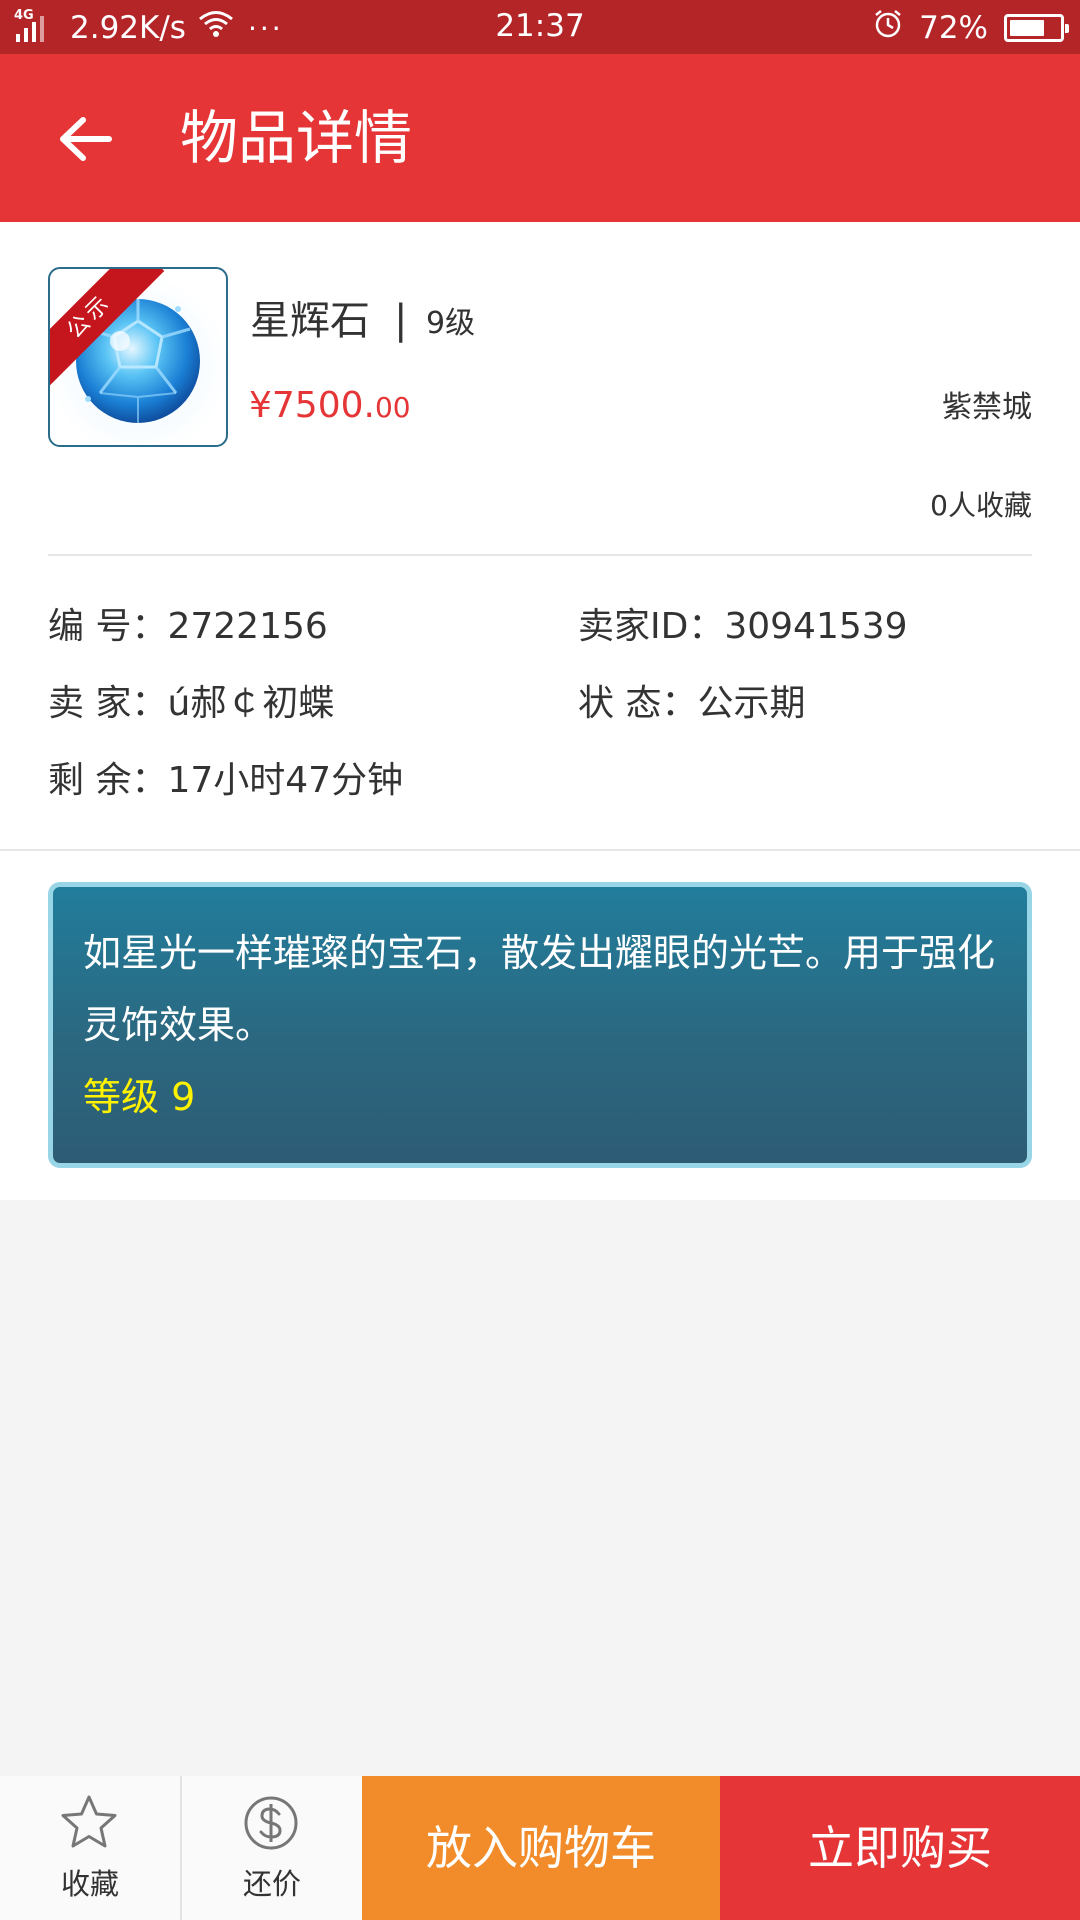 This screenshot has width=1080, height=1920. I want to click on server-name: 紫禁城, so click(987, 407).